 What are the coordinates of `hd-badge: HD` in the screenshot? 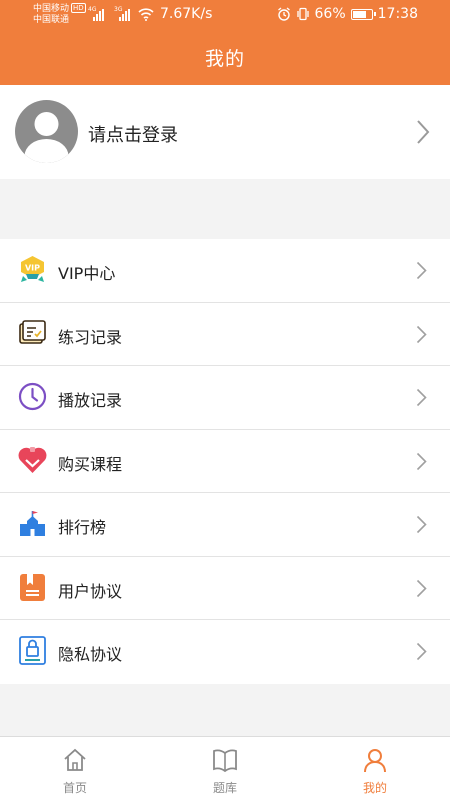 It's located at (78, 8).